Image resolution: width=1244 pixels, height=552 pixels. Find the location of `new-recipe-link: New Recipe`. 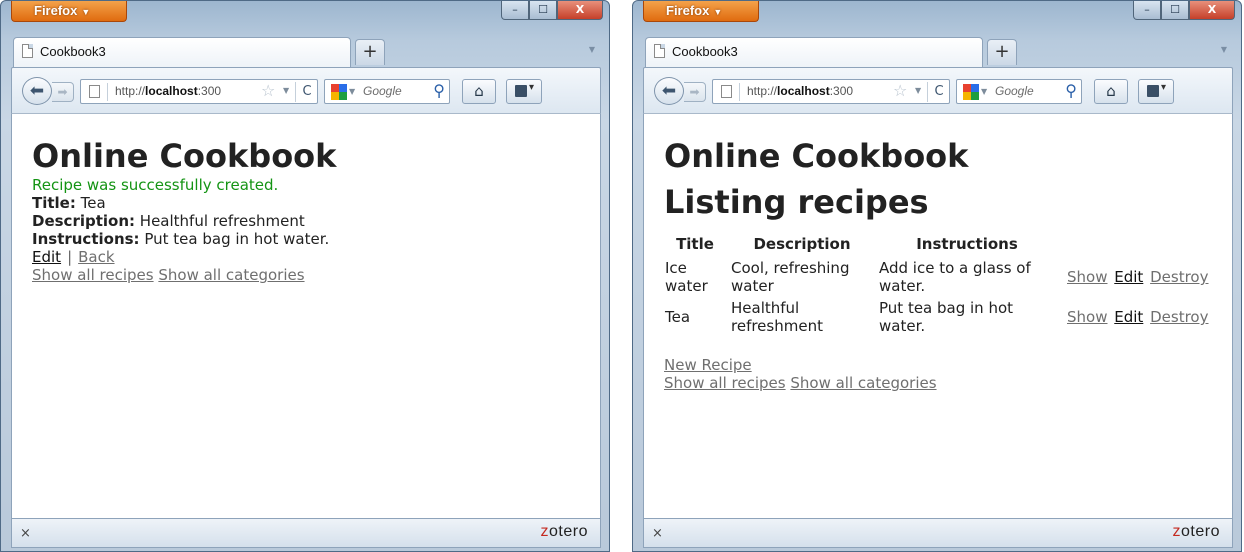

new-recipe-link: New Recipe is located at coordinates (708, 365).